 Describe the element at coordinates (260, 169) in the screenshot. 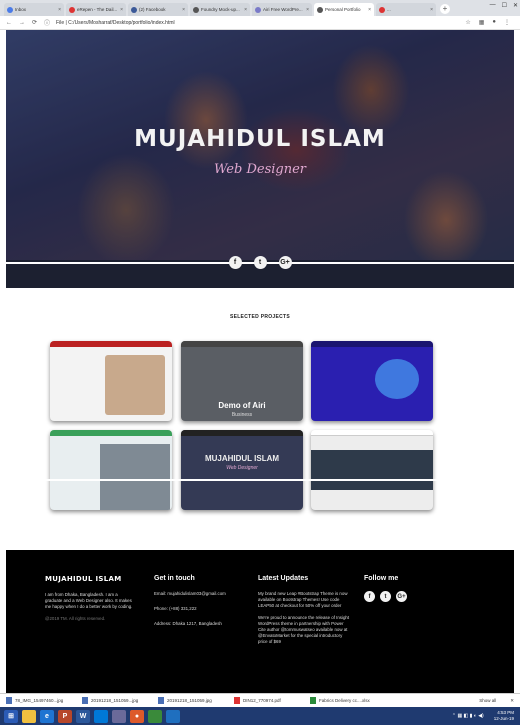

I see `hero-subtitle: Web Designer` at that location.